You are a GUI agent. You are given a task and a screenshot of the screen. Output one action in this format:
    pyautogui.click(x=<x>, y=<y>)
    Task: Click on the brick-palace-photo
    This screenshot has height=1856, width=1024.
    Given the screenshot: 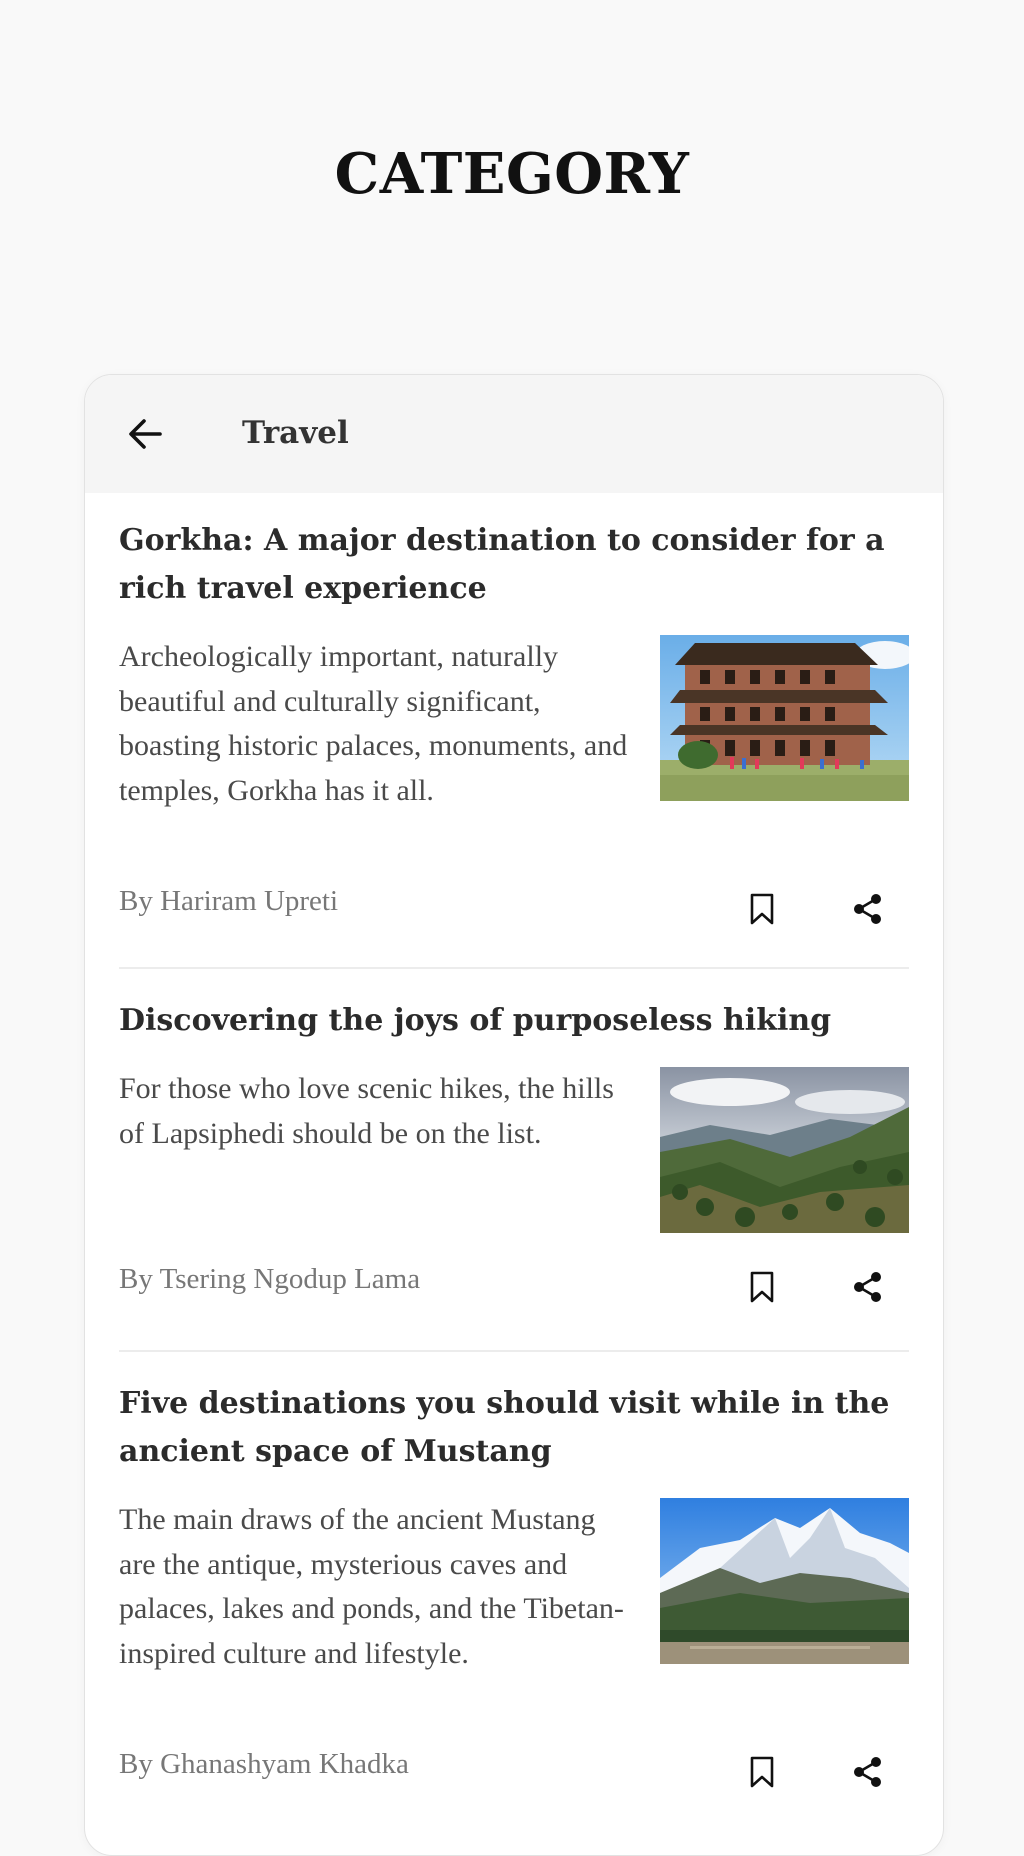 What is the action you would take?
    pyautogui.click(x=784, y=718)
    